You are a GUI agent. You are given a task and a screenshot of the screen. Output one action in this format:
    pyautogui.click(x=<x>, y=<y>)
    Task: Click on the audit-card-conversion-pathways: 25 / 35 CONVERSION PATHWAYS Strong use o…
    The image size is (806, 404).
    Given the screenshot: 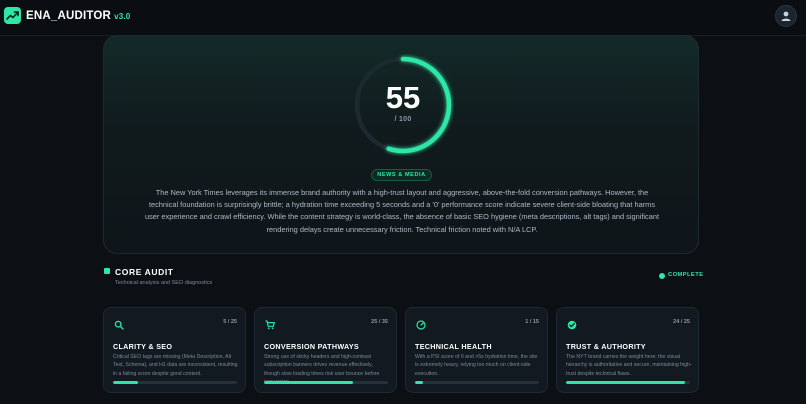 What is the action you would take?
    pyautogui.click(x=325, y=350)
    